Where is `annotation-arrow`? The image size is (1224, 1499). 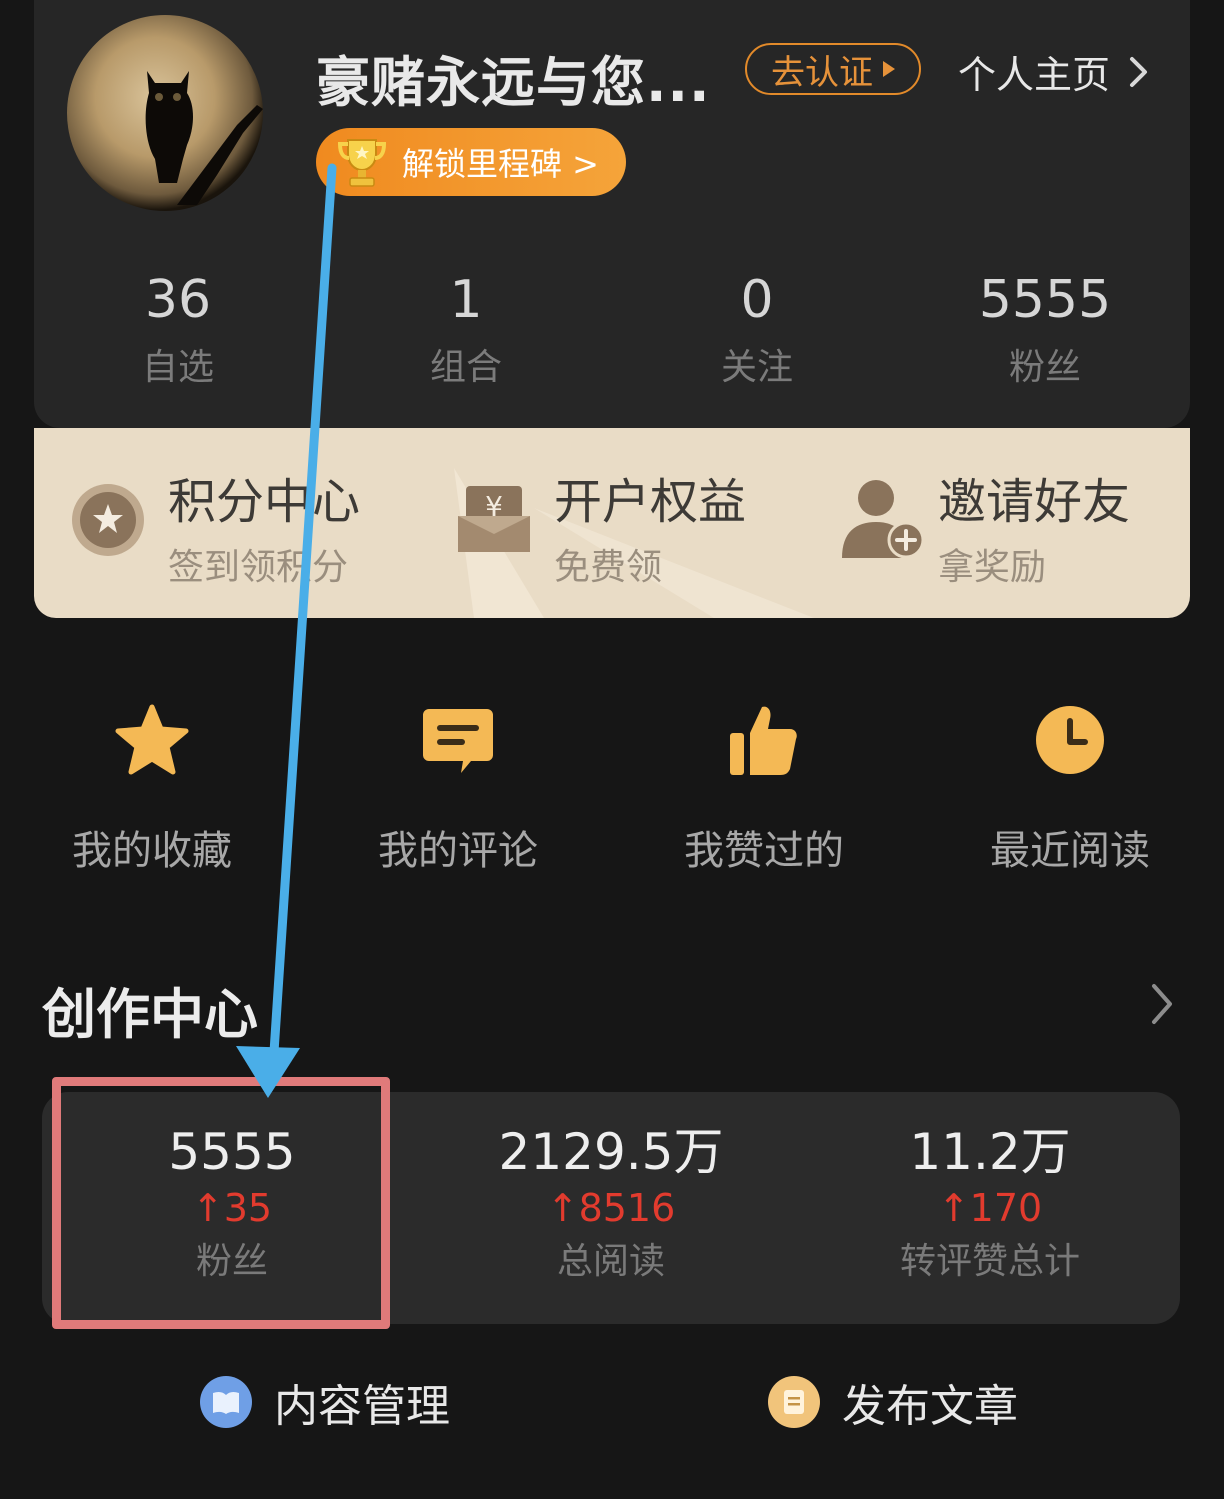
annotation-arrow is located at coordinates (286, 630).